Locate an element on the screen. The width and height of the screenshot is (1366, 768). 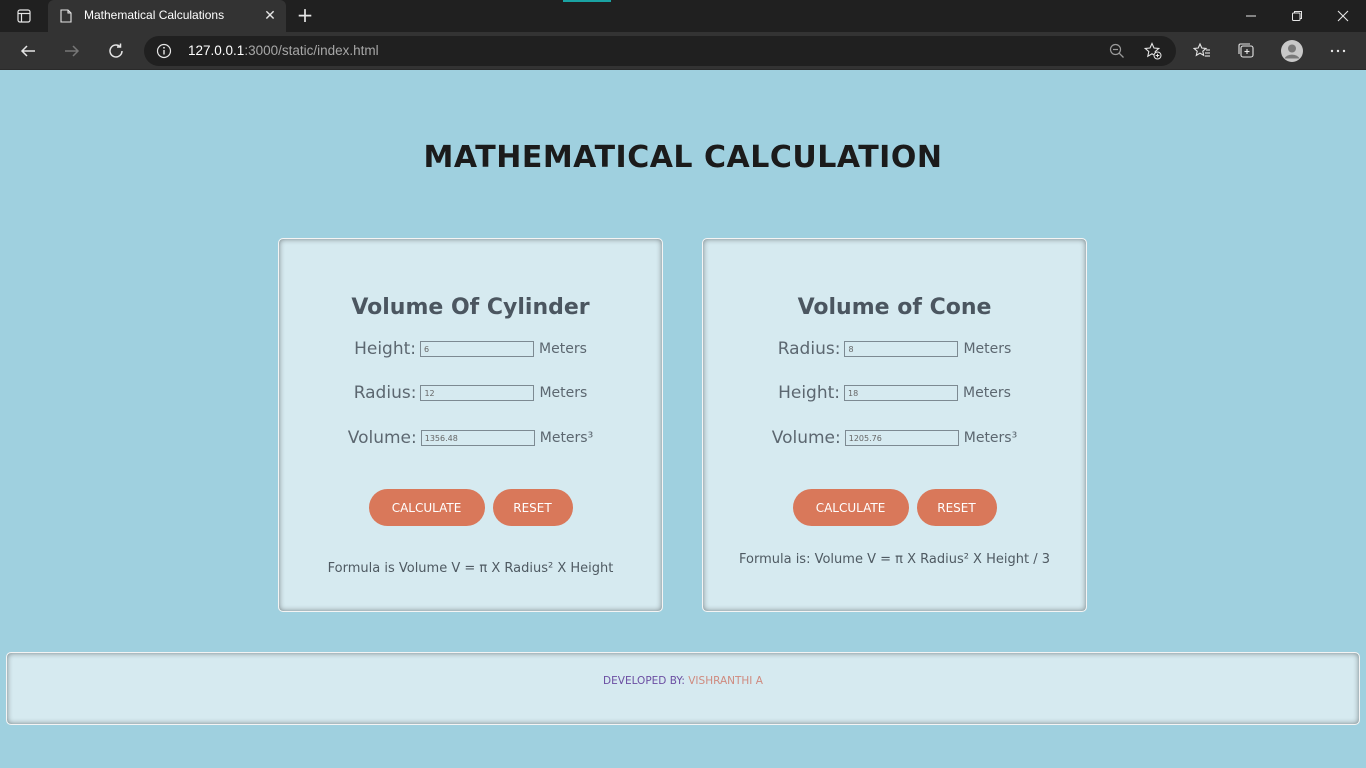
add-favorite-button is located at coordinates (1153, 51).